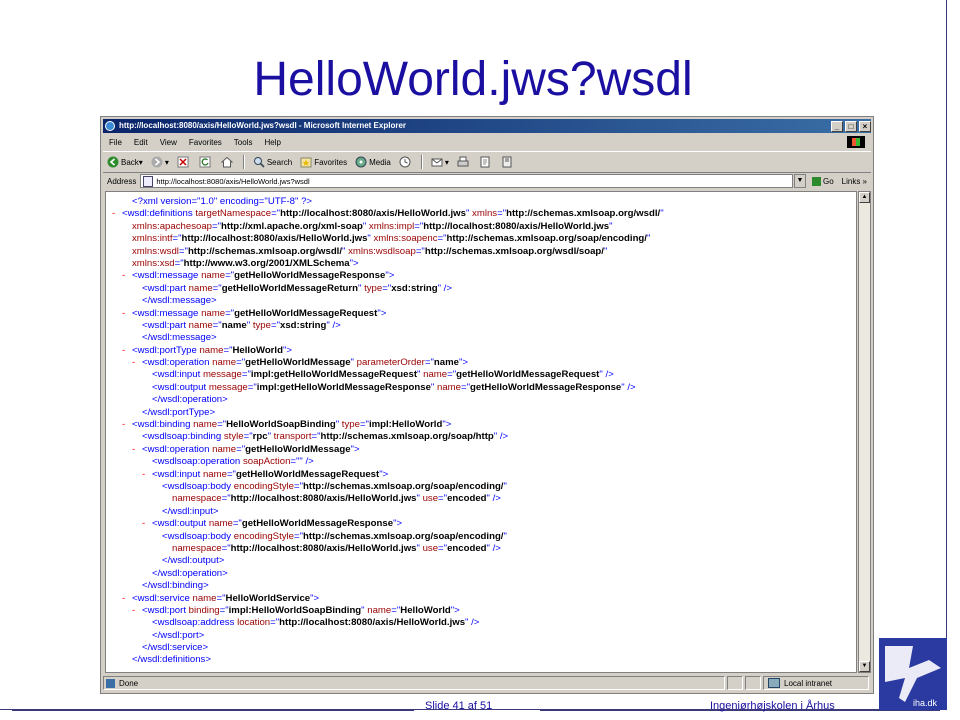 The image size is (960, 720). What do you see at coordinates (257, 350) in the screenshot?
I see `xml-attribute-value: HelloWorld` at bounding box center [257, 350].